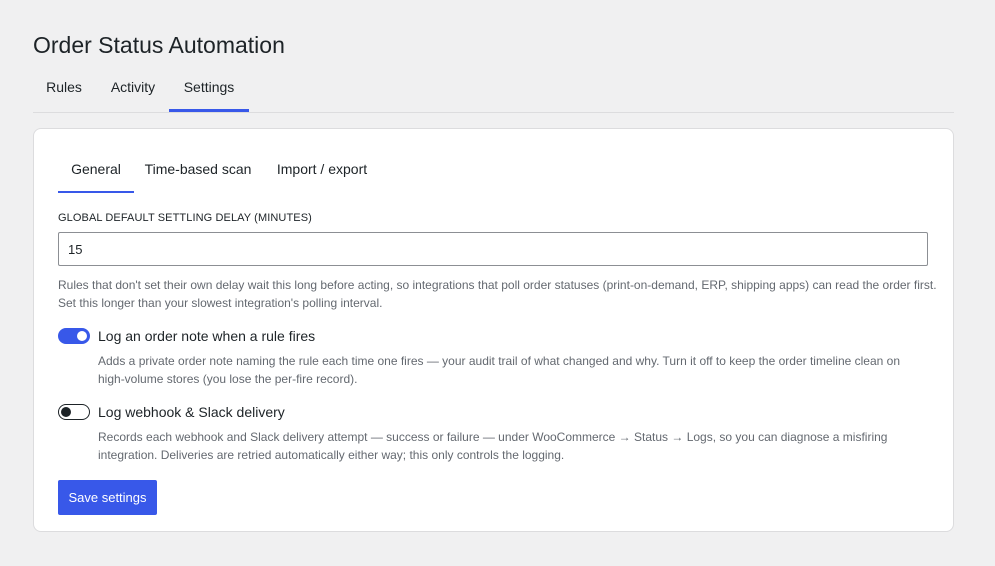 This screenshot has height=566, width=995. Describe the element at coordinates (191, 412) in the screenshot. I see `webhook-log-label: Log webhook & Slack delivery` at that location.